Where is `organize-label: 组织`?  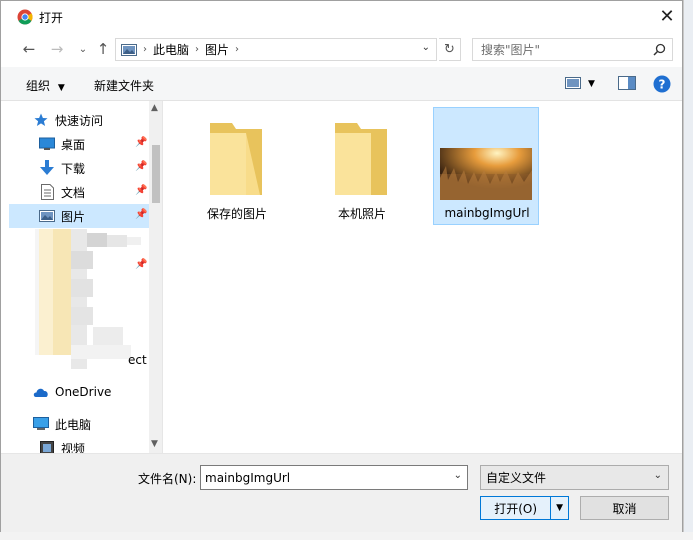
organize-label: 组织 is located at coordinates (38, 86).